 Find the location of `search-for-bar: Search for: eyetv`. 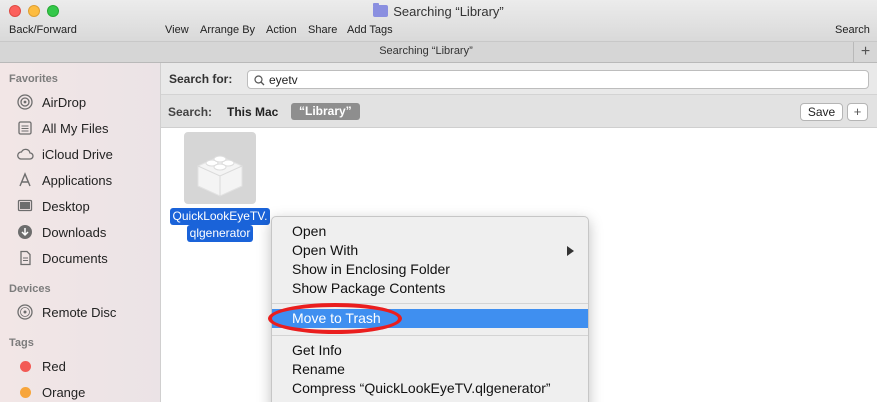

search-for-bar: Search for: eyetv is located at coordinates (519, 79).